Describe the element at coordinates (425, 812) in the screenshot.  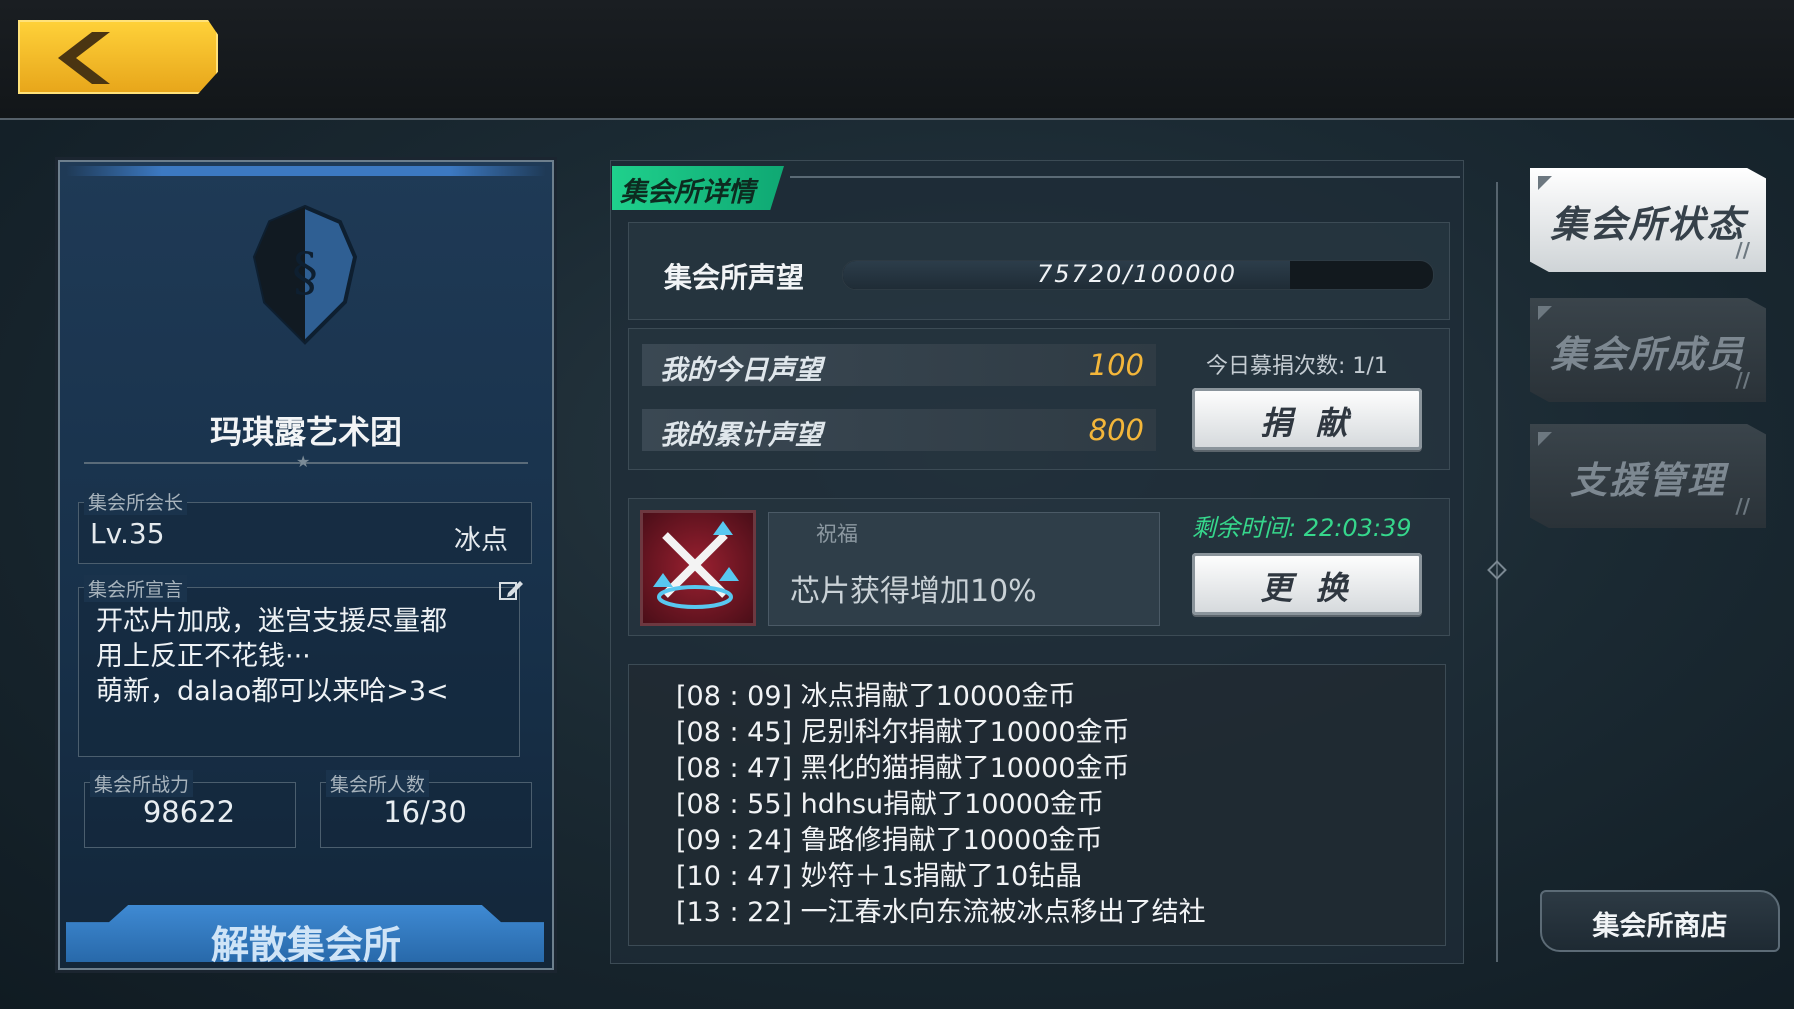
I see `members-value: 16/30` at that location.